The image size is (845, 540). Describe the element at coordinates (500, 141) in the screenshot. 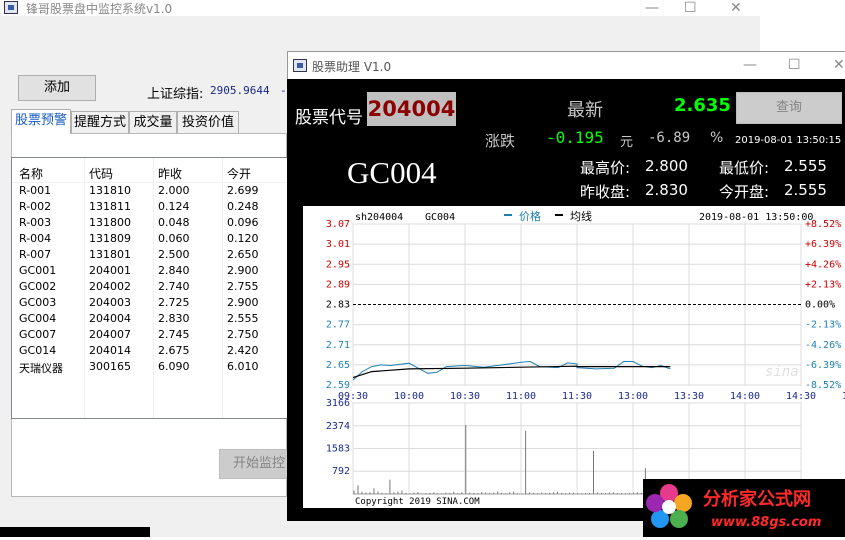

I see `change-label: 涨跌` at that location.